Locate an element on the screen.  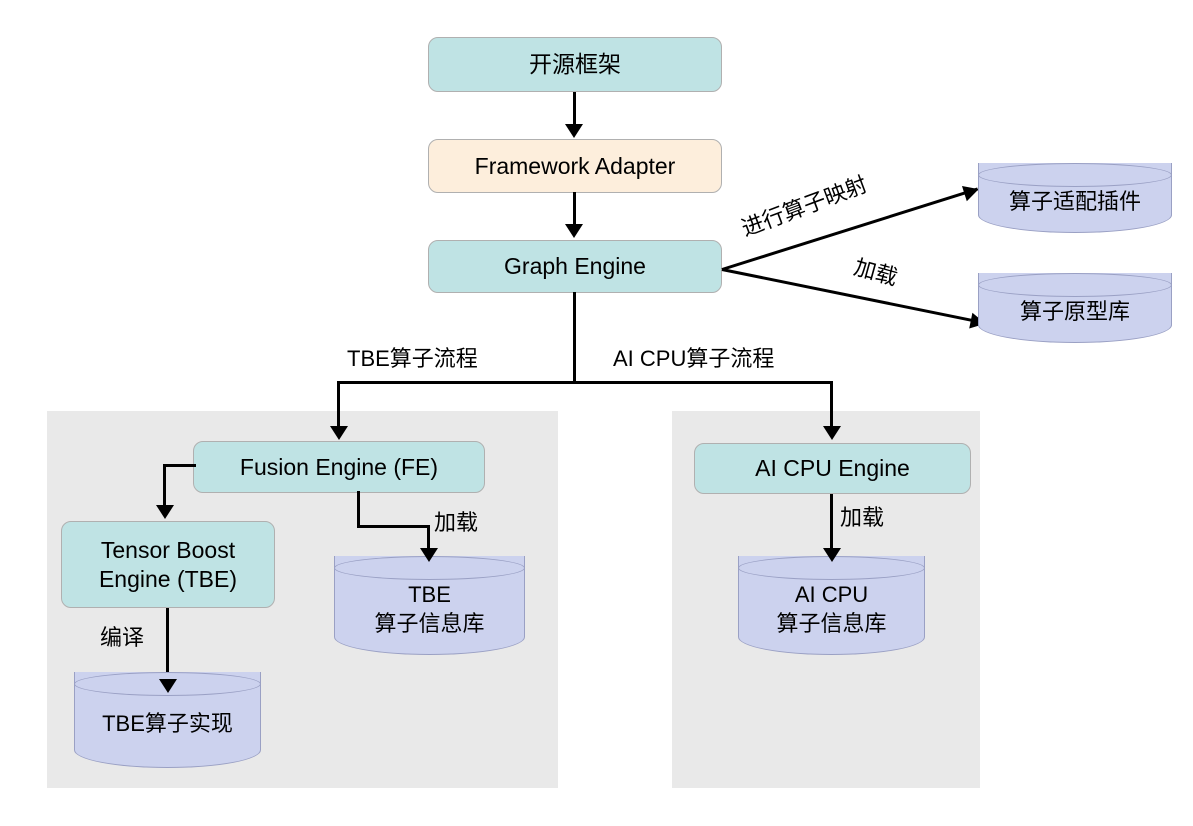
arrowhead-aicpuengine-to-info-lib is located at coordinates (832, 555).